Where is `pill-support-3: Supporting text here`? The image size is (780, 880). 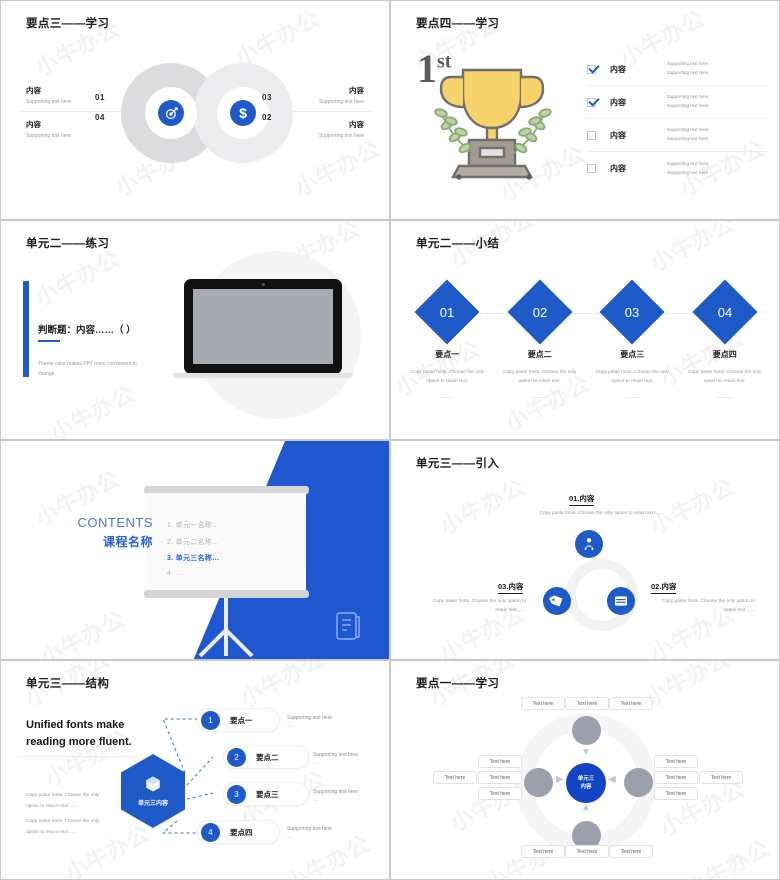 pill-support-3: Supporting text here is located at coordinates (336, 792).